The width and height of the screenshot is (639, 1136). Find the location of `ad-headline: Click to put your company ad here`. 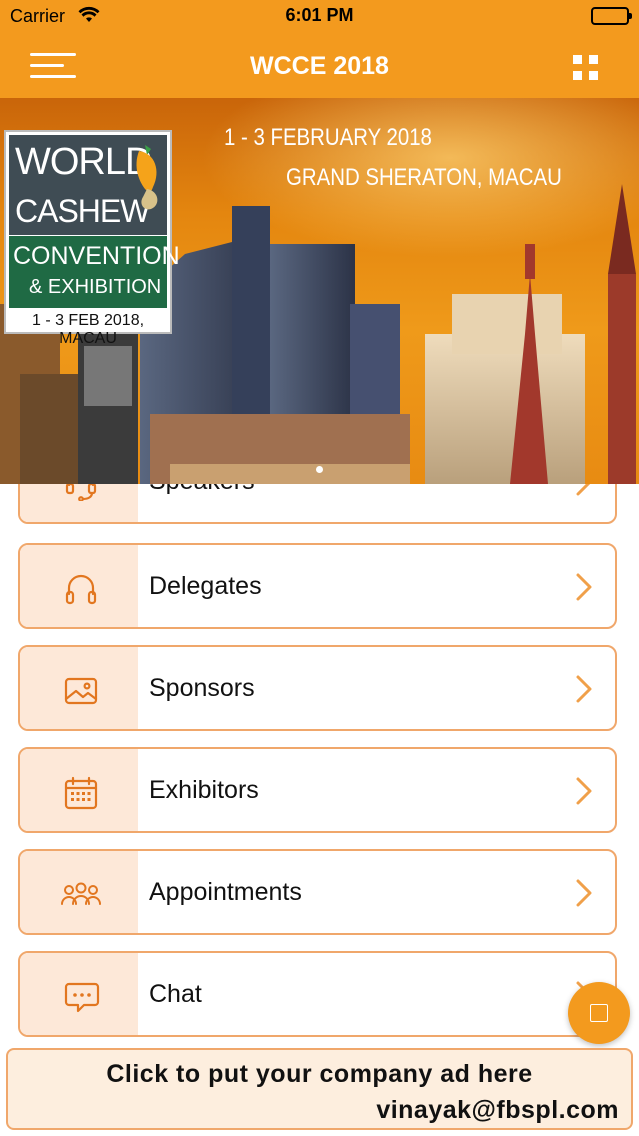

ad-headline: Click to put your company ad here is located at coordinates (319, 1074).